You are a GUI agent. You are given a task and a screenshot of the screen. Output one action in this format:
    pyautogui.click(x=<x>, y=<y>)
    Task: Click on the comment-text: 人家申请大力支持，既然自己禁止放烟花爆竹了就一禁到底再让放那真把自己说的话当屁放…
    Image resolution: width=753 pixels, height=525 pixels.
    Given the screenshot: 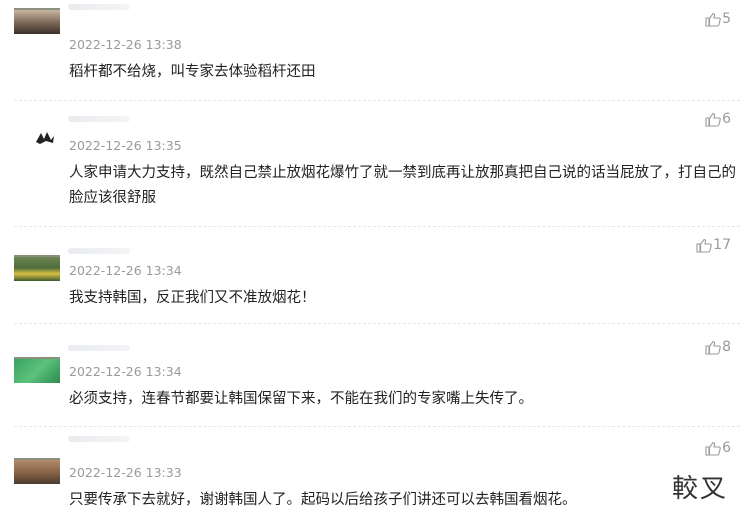 What is the action you would take?
    pyautogui.click(x=402, y=185)
    